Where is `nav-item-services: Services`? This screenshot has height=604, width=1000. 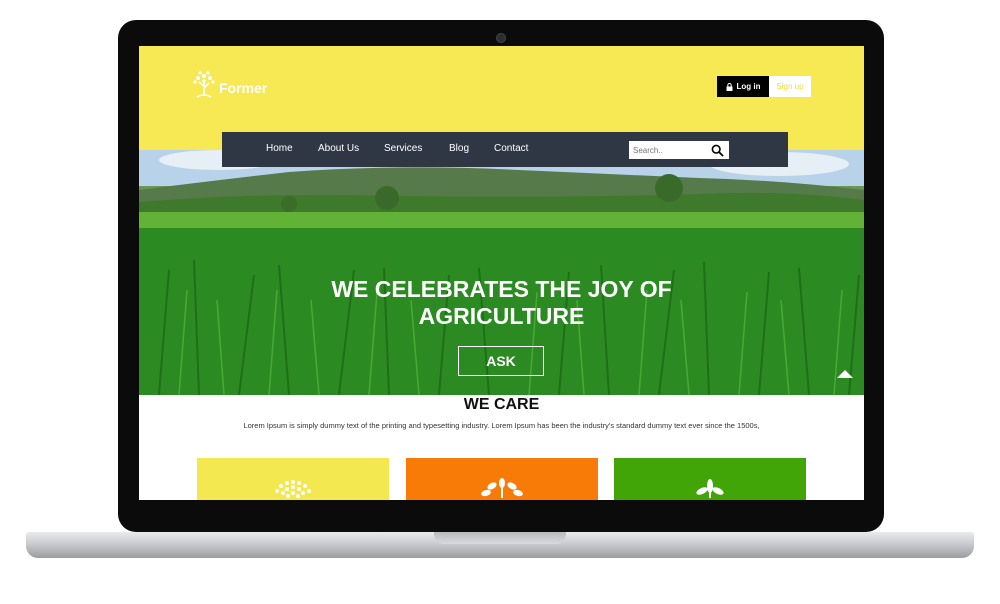
nav-item-services: Services is located at coordinates (403, 148).